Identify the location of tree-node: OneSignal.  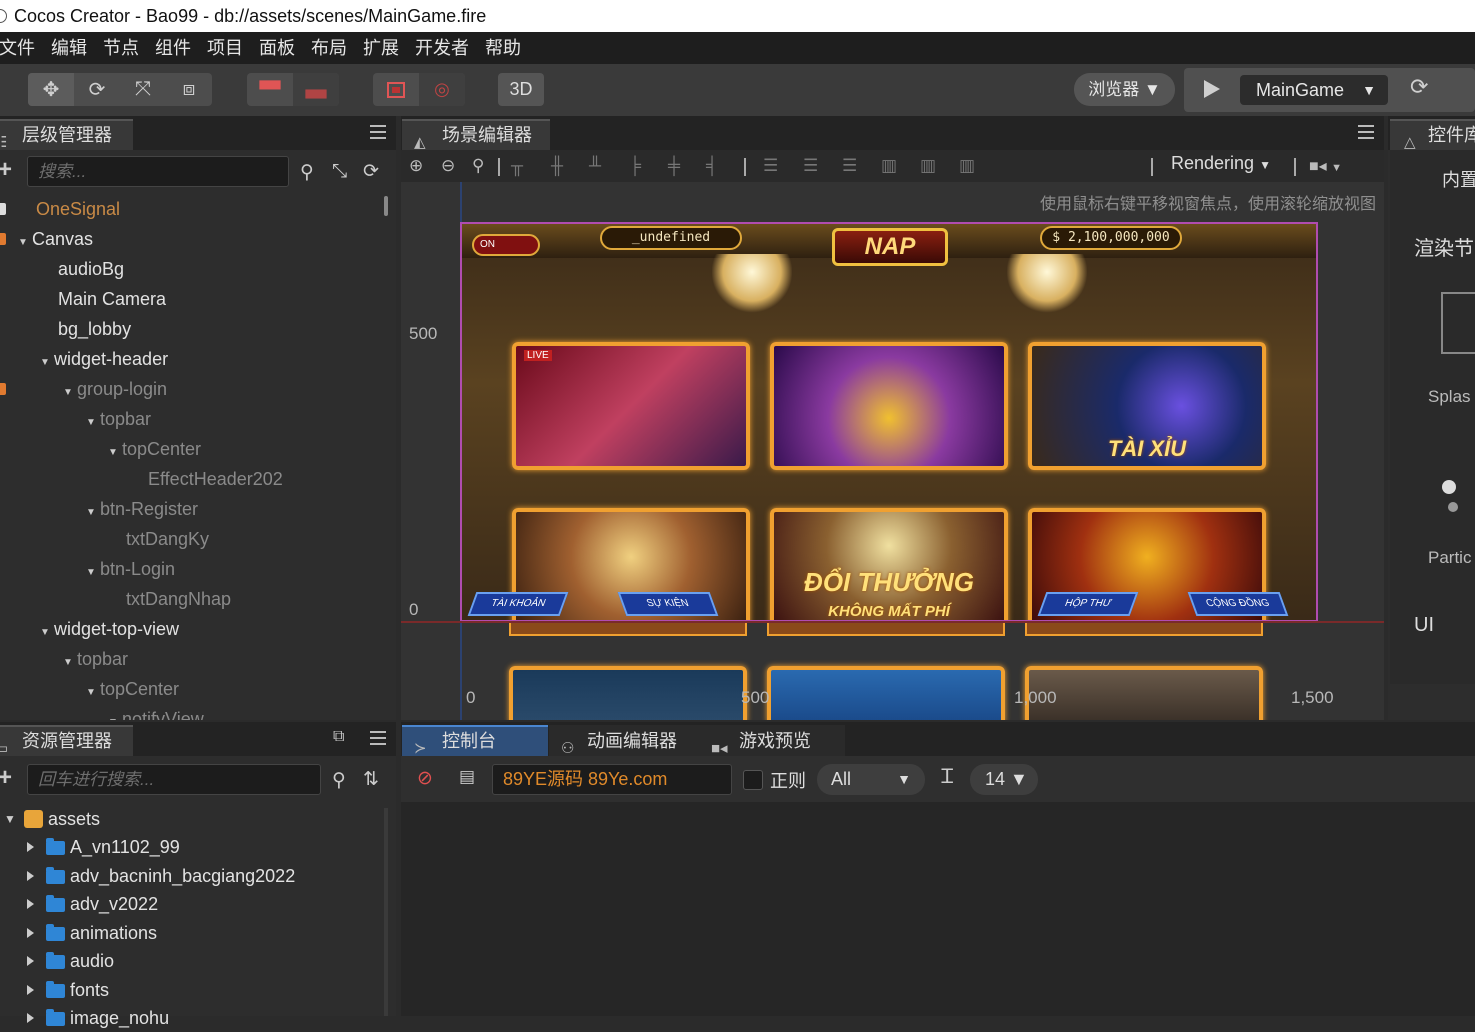
(60, 209).